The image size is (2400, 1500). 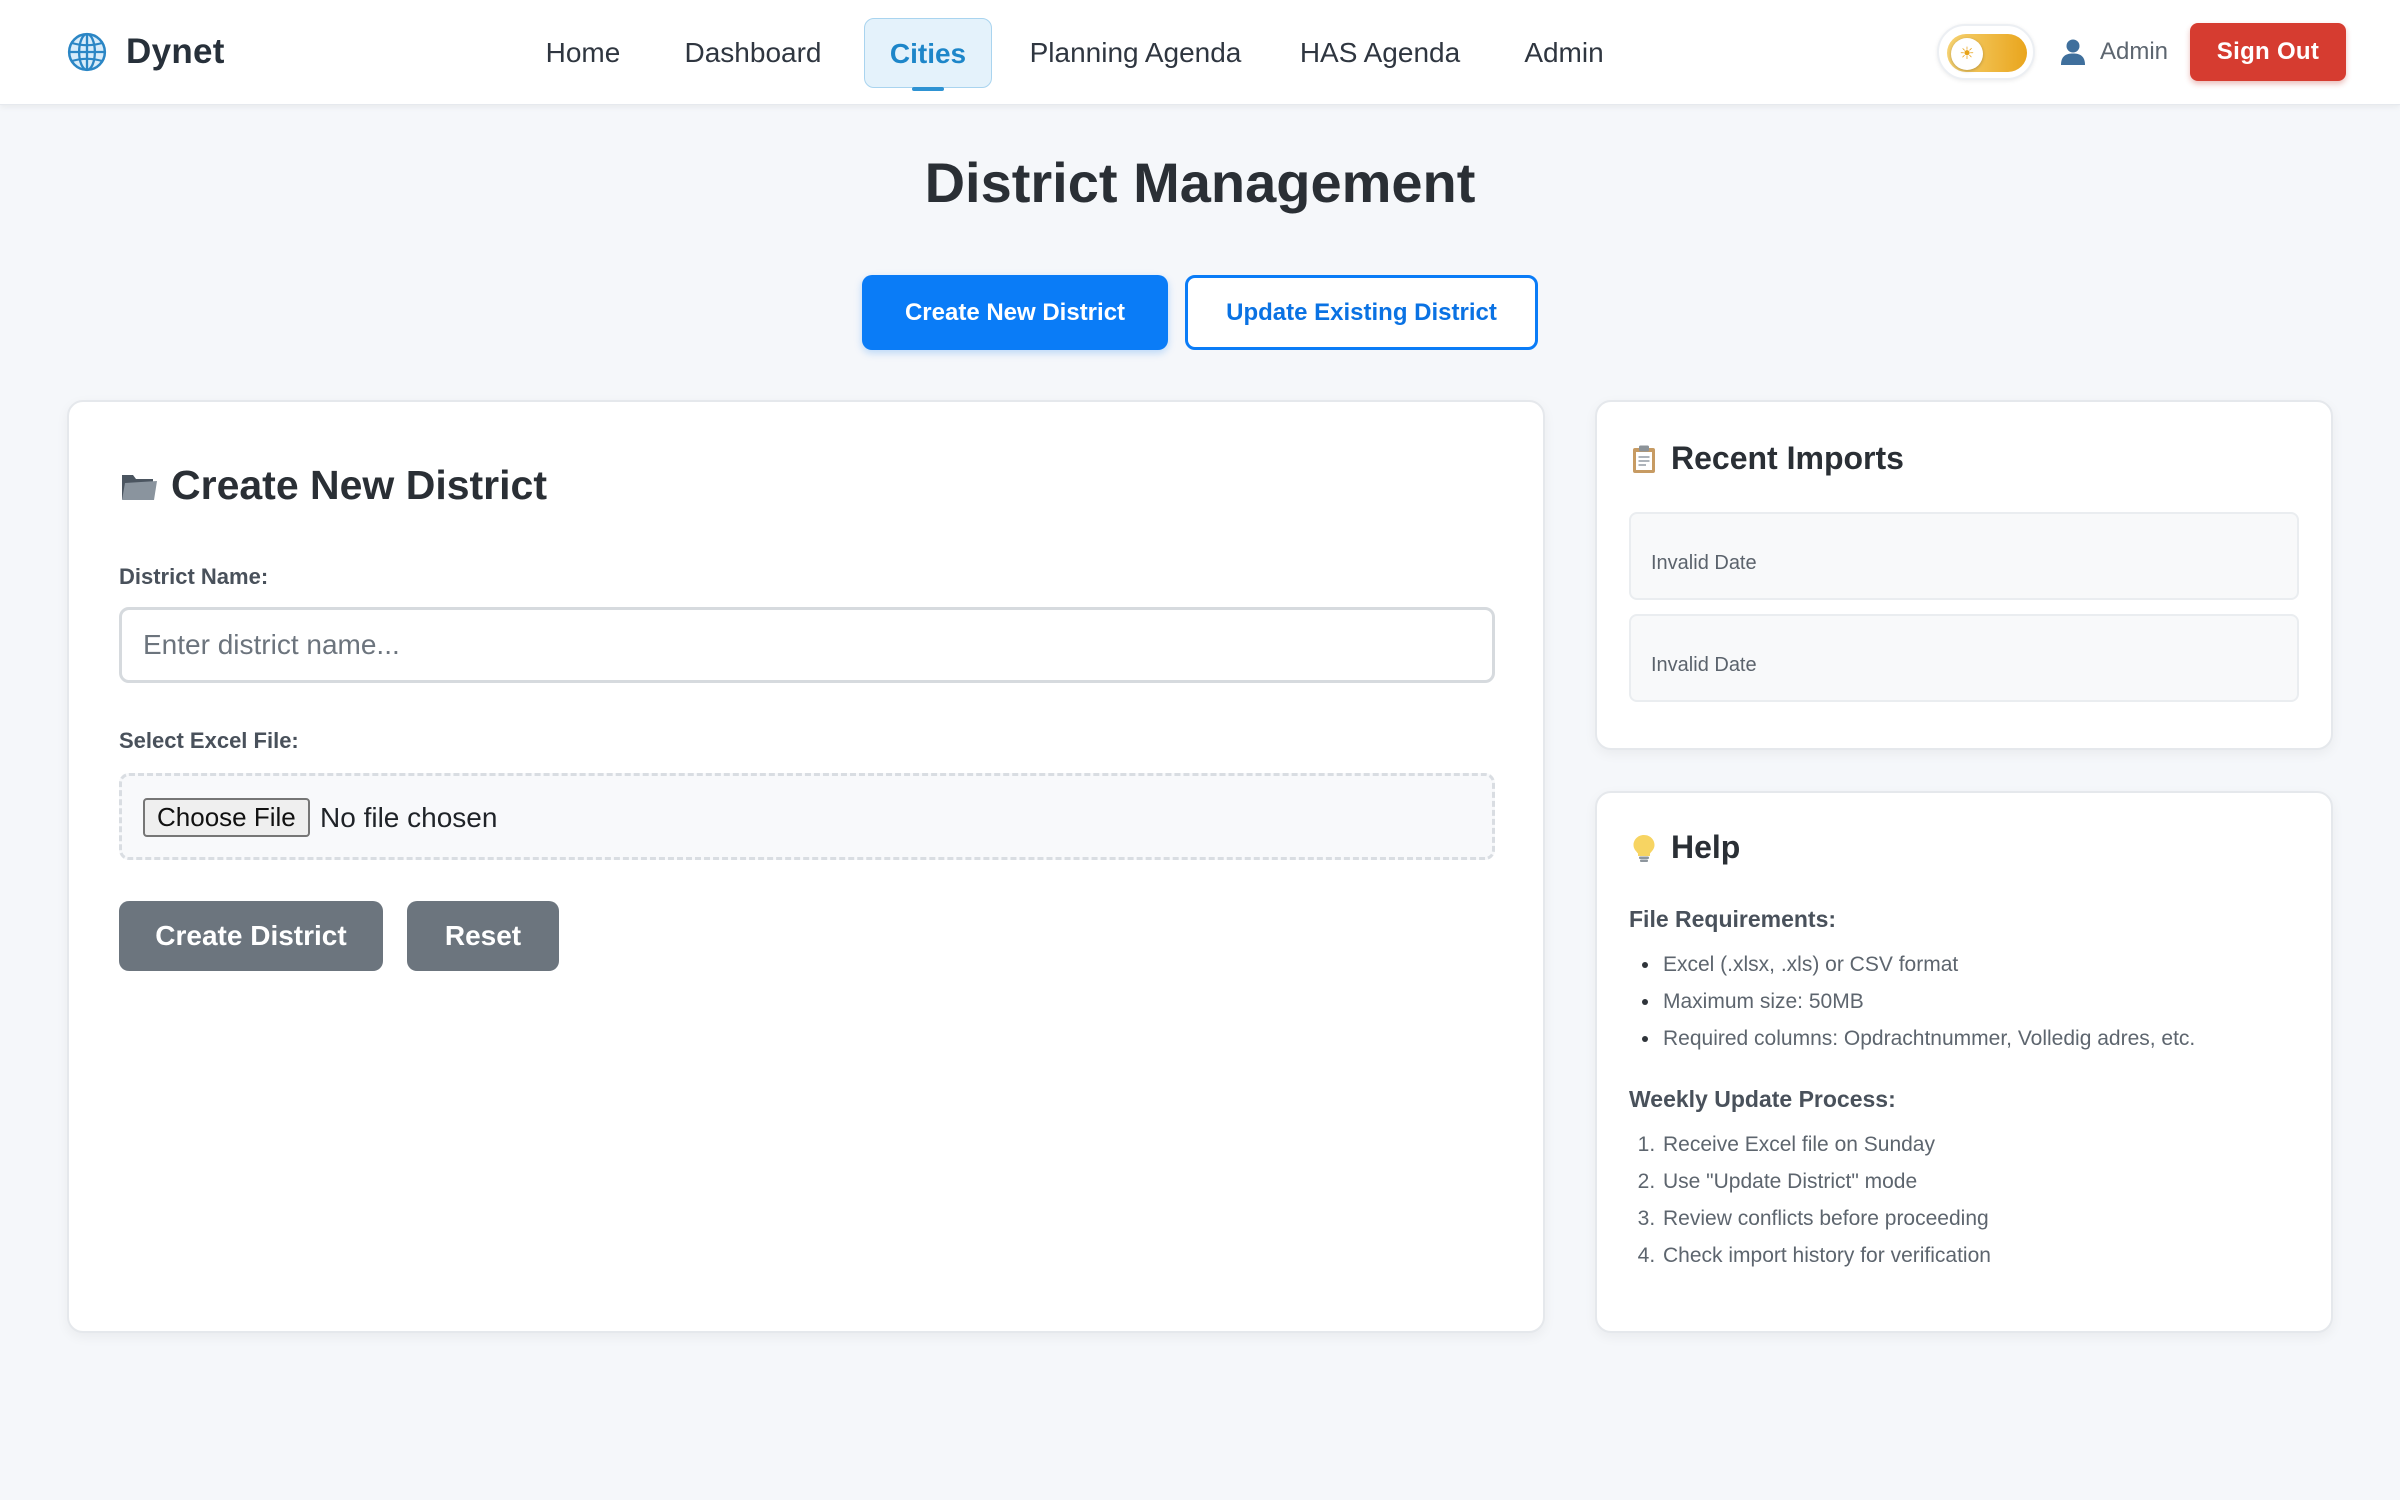 What do you see at coordinates (1826, 1218) in the screenshot?
I see `list-item: Review conflicts before proceeding` at bounding box center [1826, 1218].